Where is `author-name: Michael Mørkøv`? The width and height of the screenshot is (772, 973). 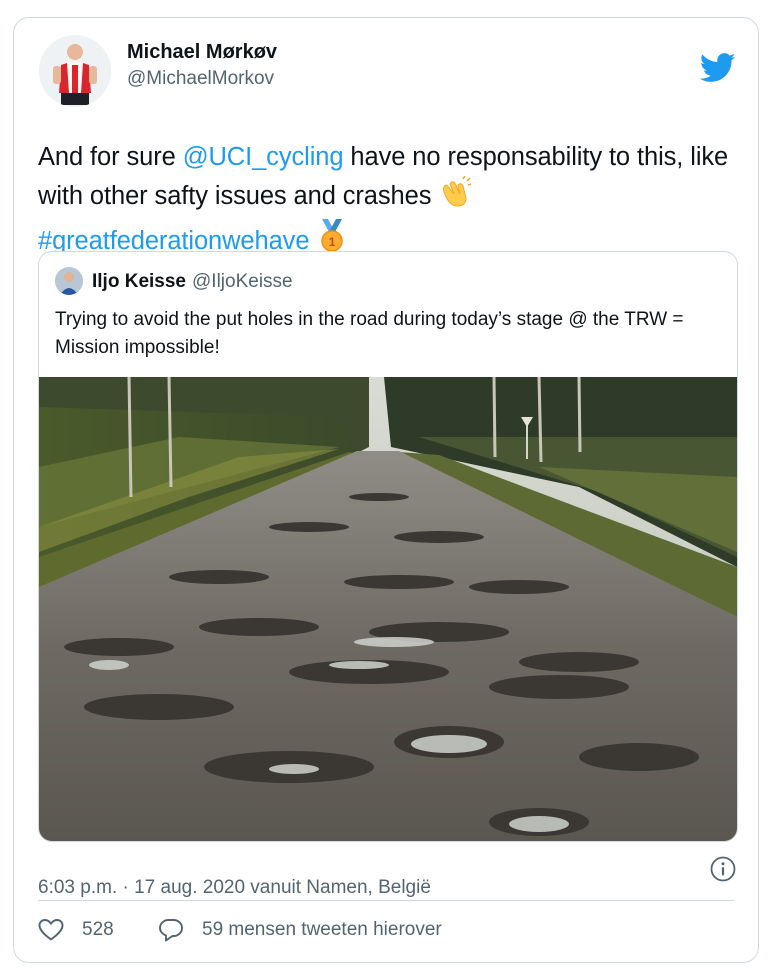 author-name: Michael Mørkøv is located at coordinates (202, 52).